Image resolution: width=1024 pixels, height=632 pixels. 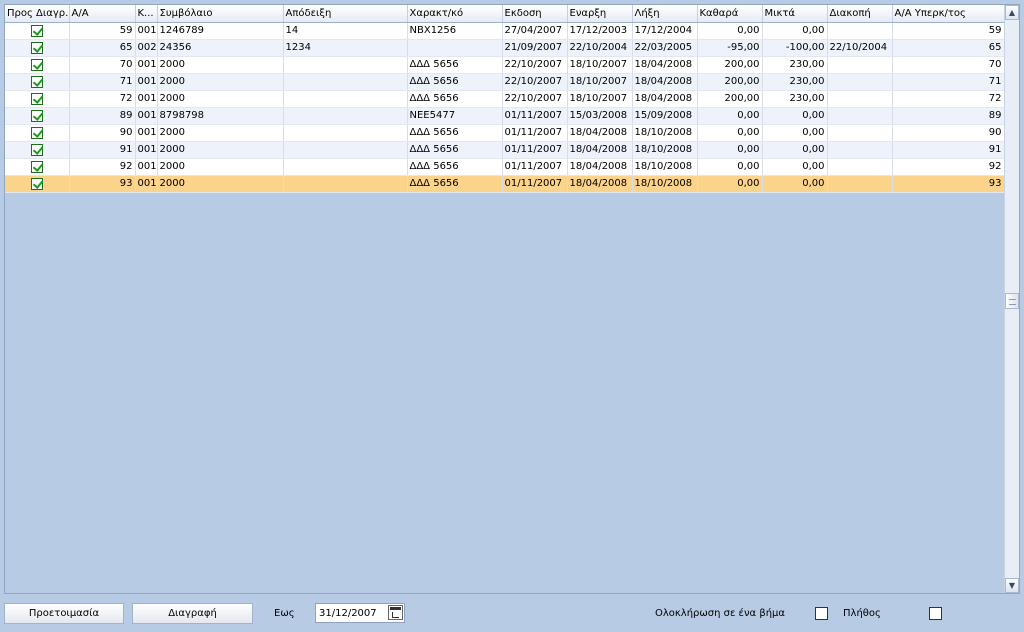 What do you see at coordinates (345, 31) in the screenshot?
I see `cell-receipt: 14` at bounding box center [345, 31].